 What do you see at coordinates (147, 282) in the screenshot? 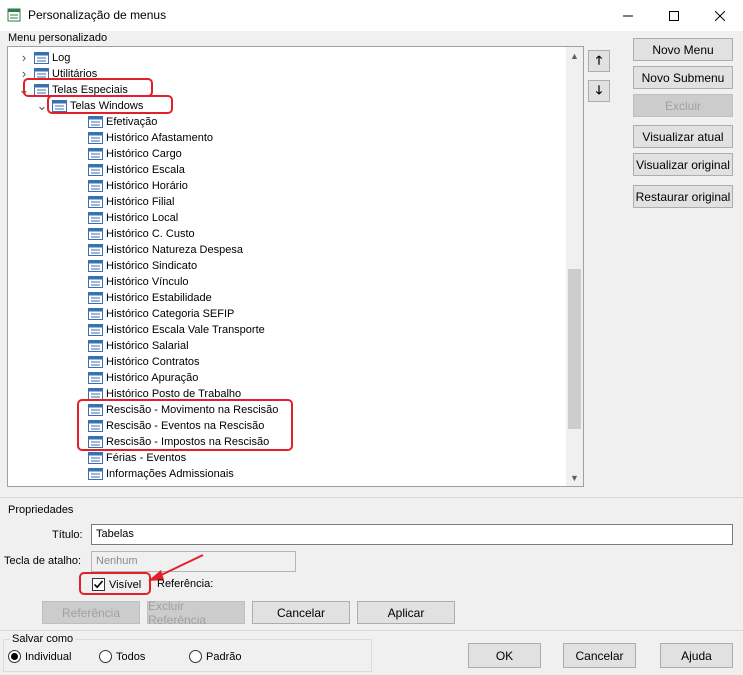
I see `tree-item-label: Histórico Vínculo` at bounding box center [147, 282].